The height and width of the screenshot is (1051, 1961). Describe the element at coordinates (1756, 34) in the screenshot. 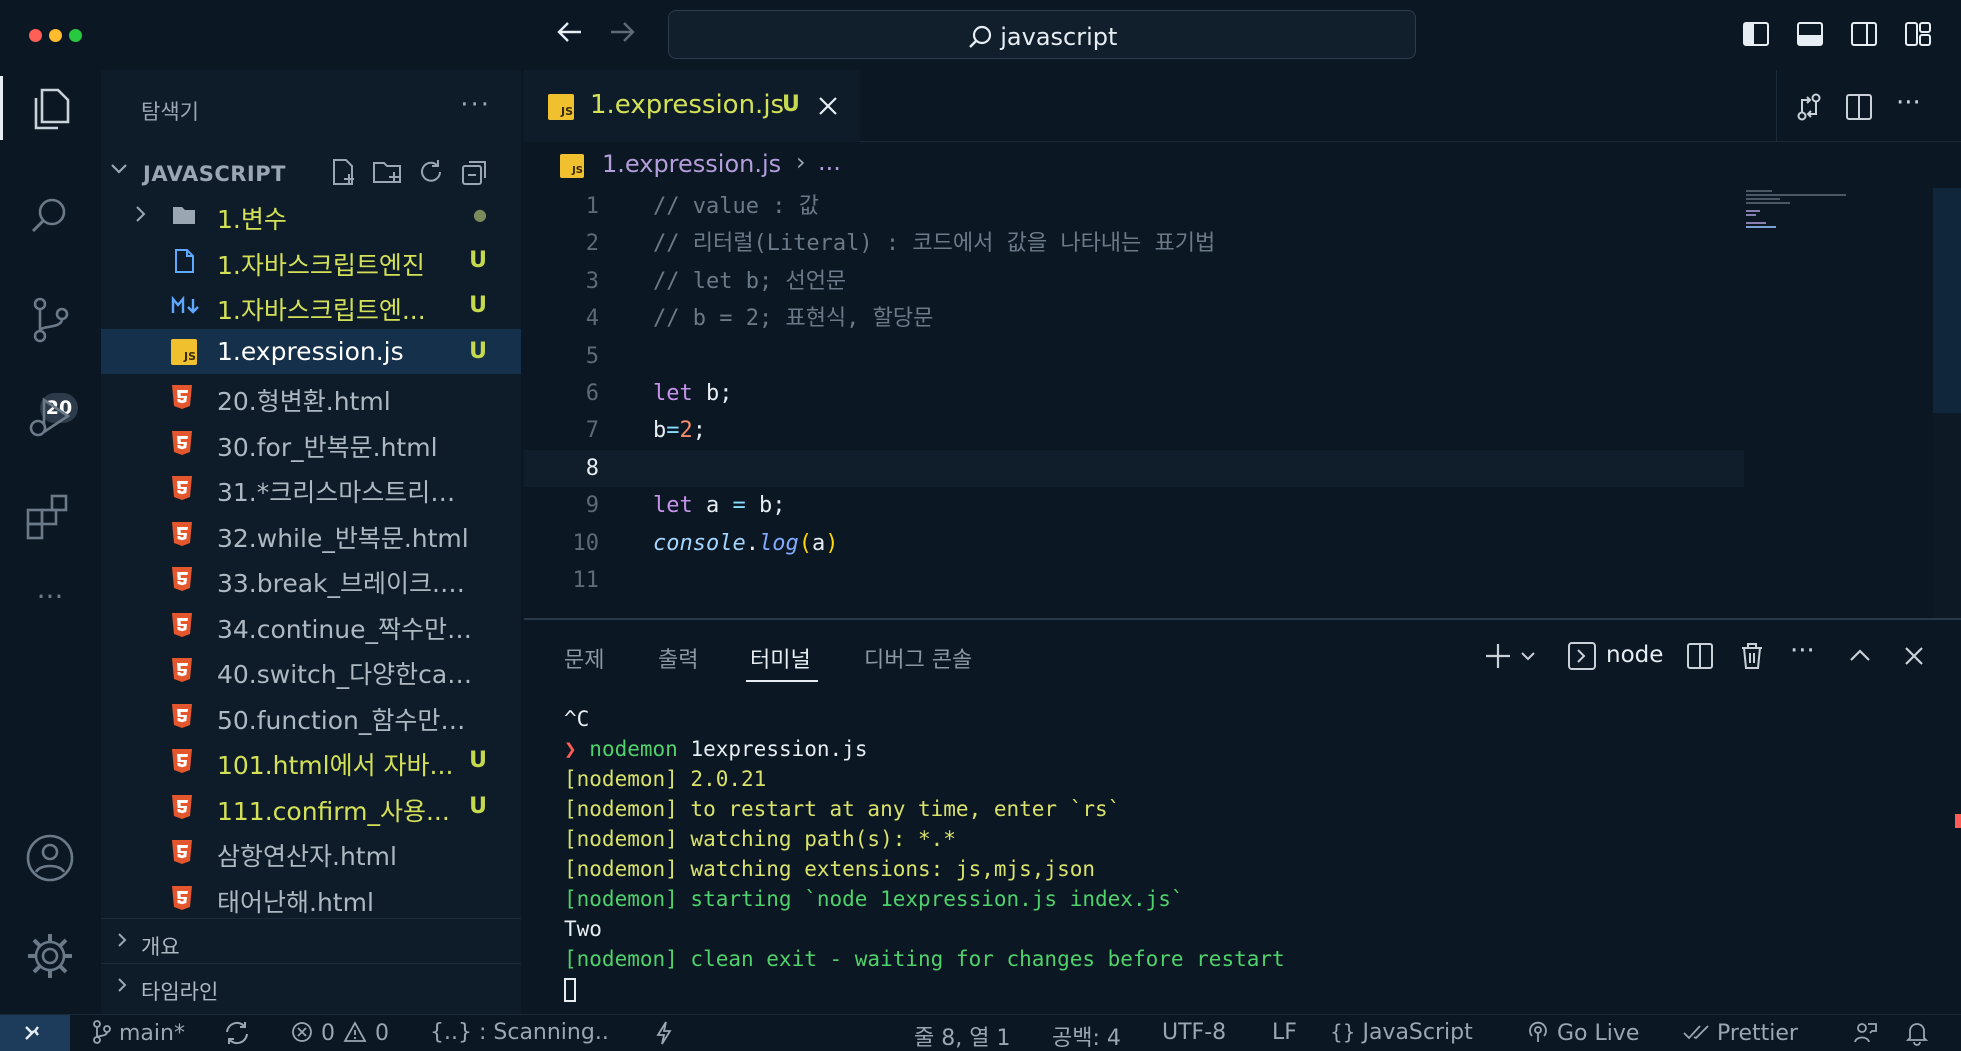

I see `toggle-primary-sidebar-icon` at that location.